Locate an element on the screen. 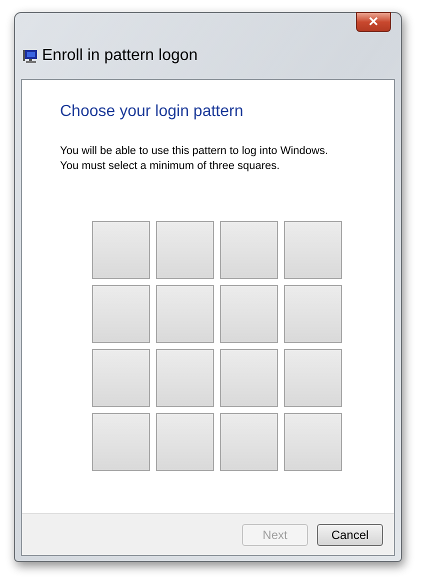  instruction-text: You will be able to use this pattern to log into Windows. is located at coordinates (195, 151).